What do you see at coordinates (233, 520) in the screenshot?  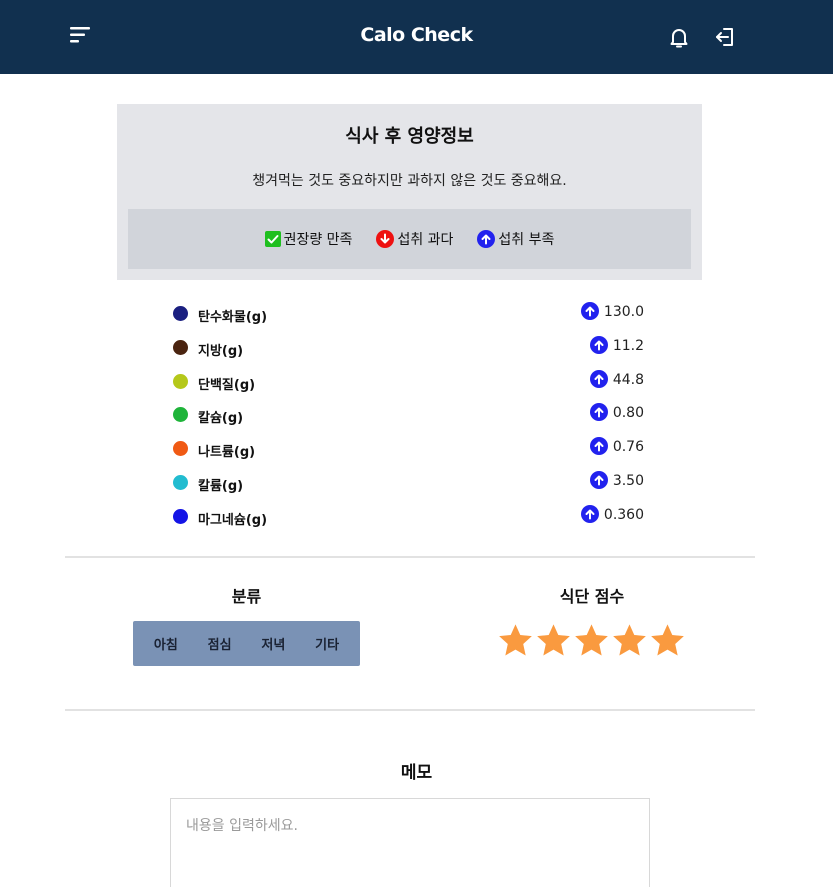 I see `nutrient-name: 마그네슘(g)` at bounding box center [233, 520].